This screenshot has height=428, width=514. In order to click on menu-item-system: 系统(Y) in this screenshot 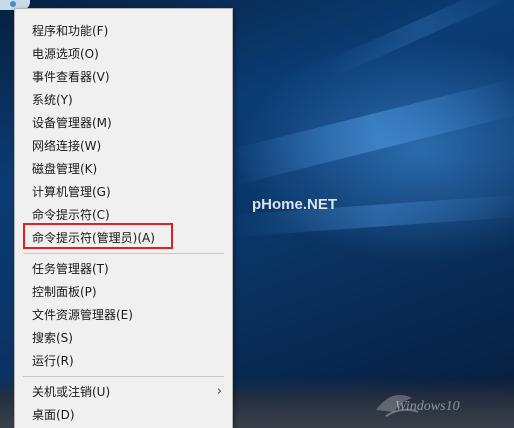, I will do `click(123, 100)`.